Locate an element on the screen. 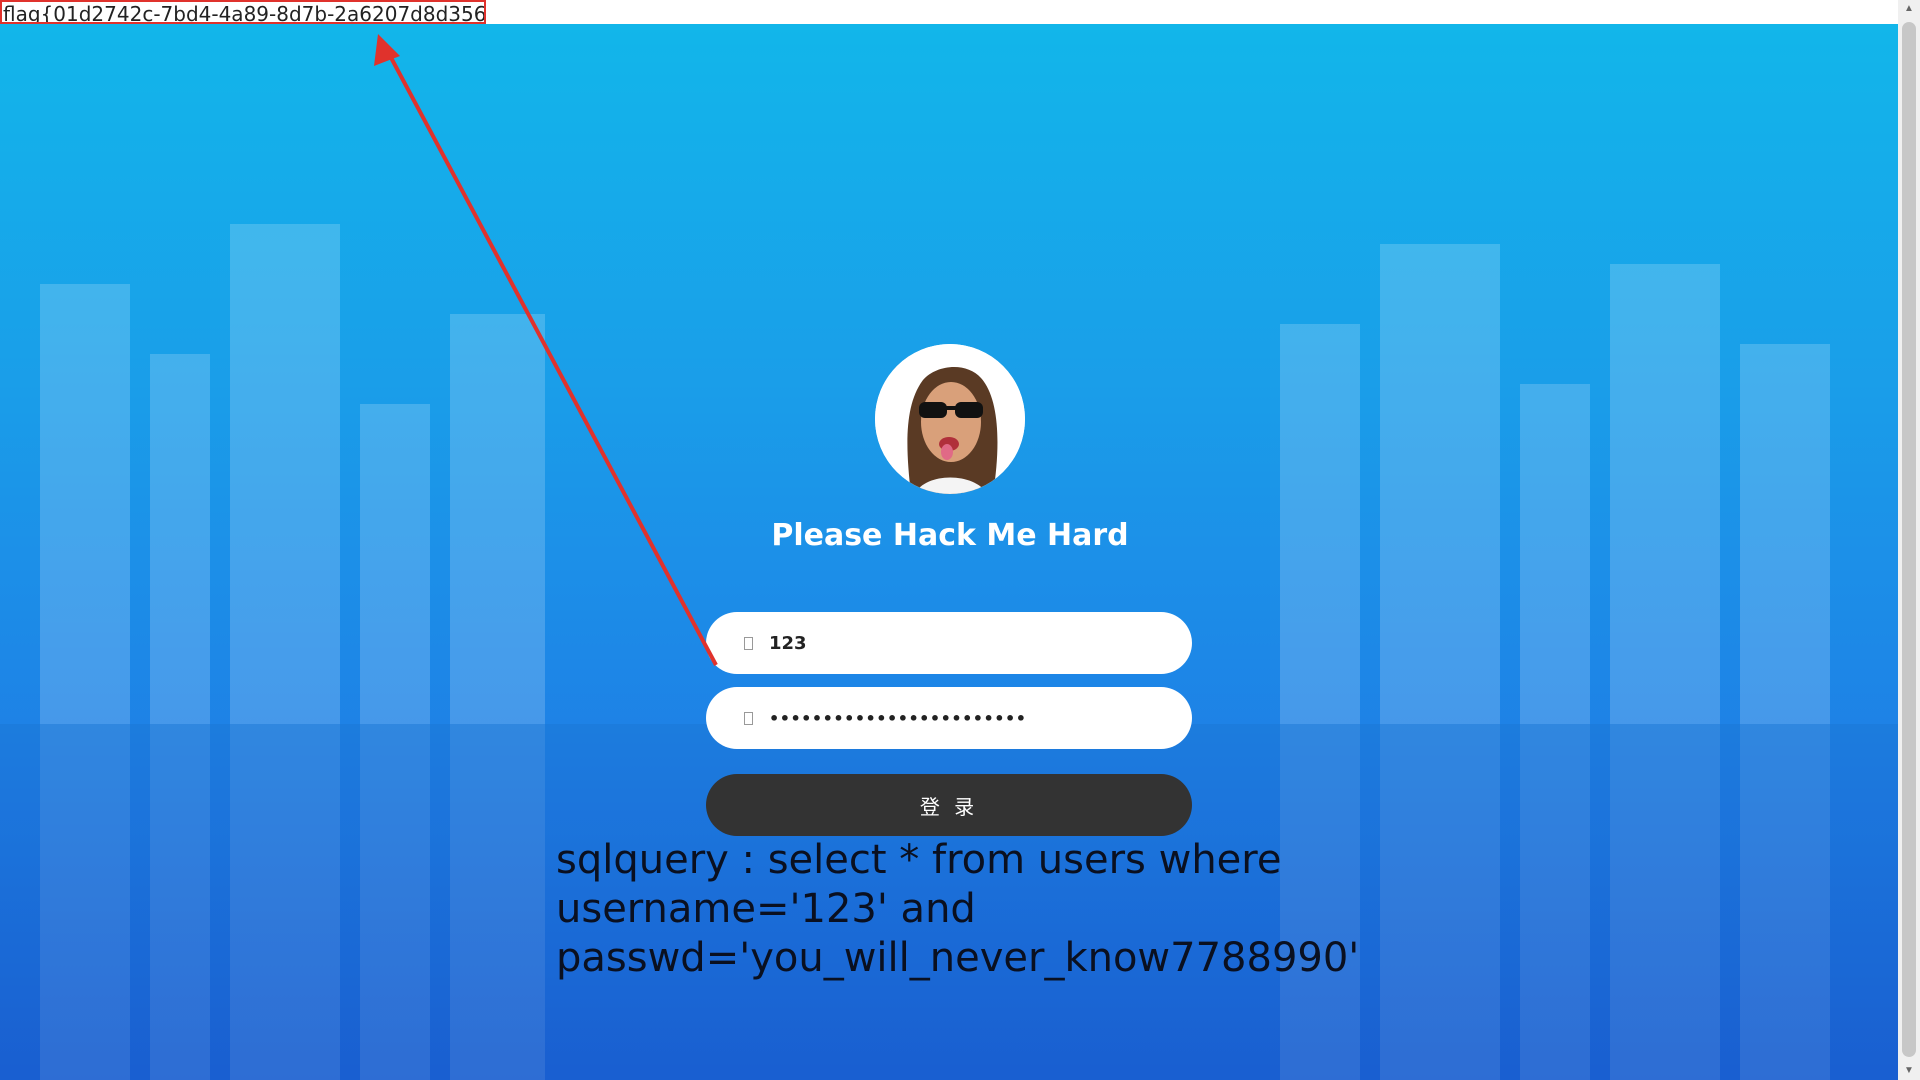  login-button: 登 录 is located at coordinates (949, 805).